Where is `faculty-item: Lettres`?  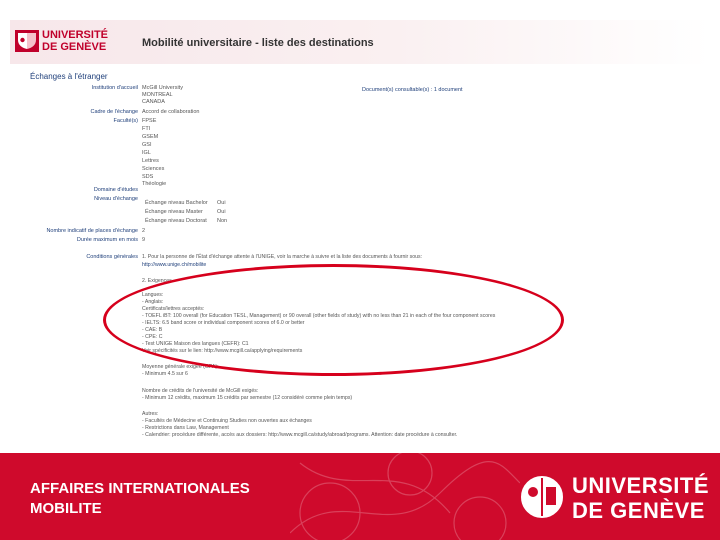
faculty-item: Lettres is located at coordinates (150, 161).